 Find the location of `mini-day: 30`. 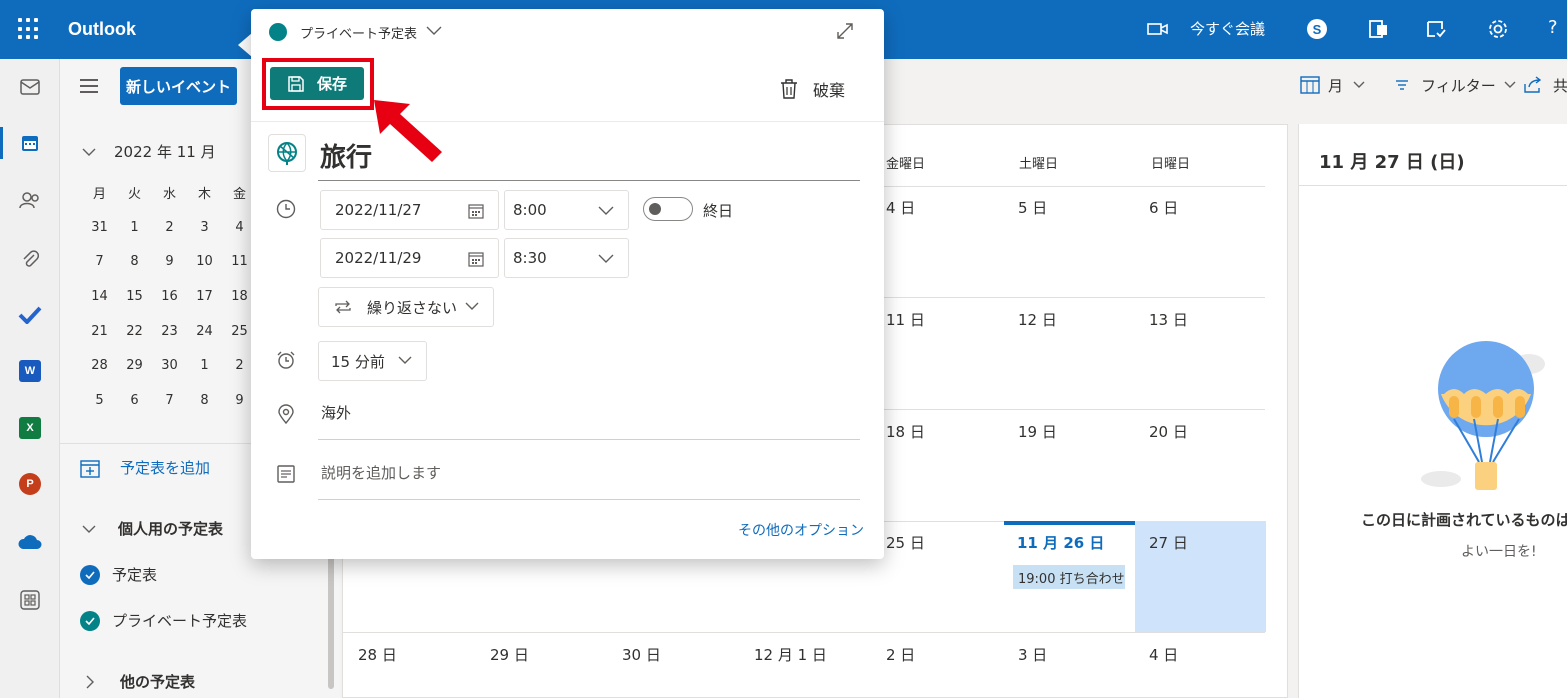

mini-day: 30 is located at coordinates (169, 365).